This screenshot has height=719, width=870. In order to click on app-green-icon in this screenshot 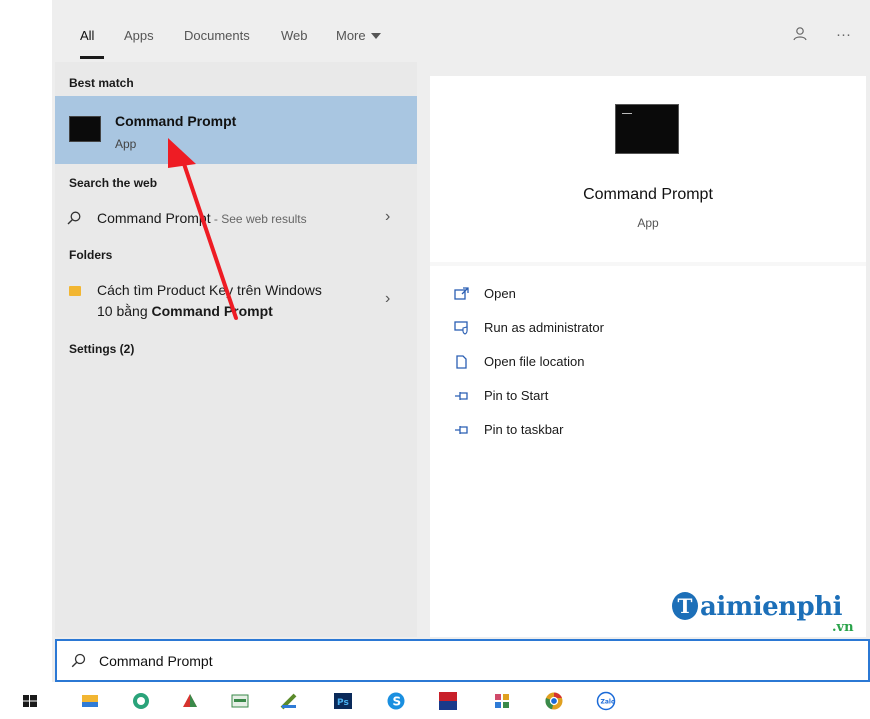, I will do `click(141, 701)`.